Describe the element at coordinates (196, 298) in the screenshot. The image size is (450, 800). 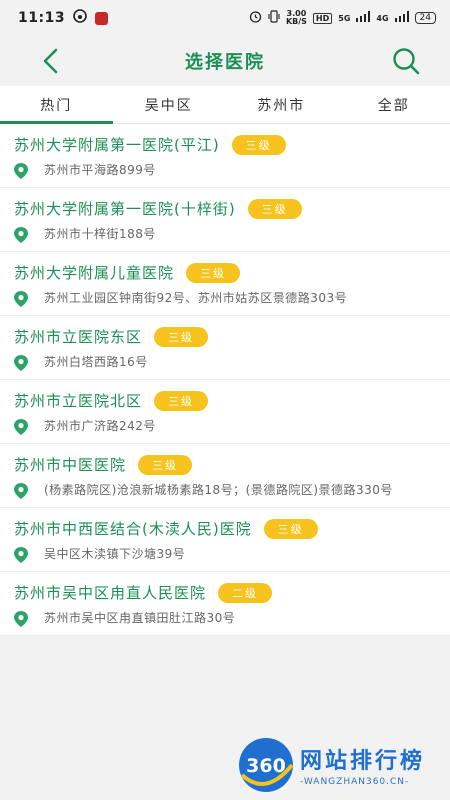
I see `hospital-address: 苏州工业园区钟南街92号、苏州市姑苏区景德路303号` at that location.